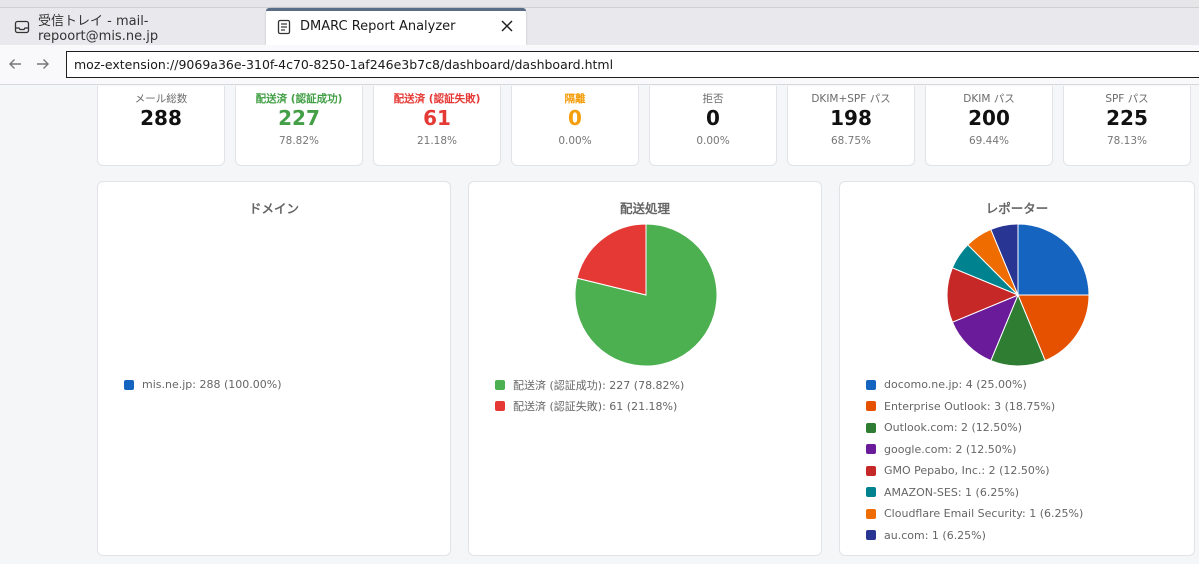 Image resolution: width=1199 pixels, height=564 pixels. I want to click on legend-label: au.com: 1 (6.25%), so click(935, 535).